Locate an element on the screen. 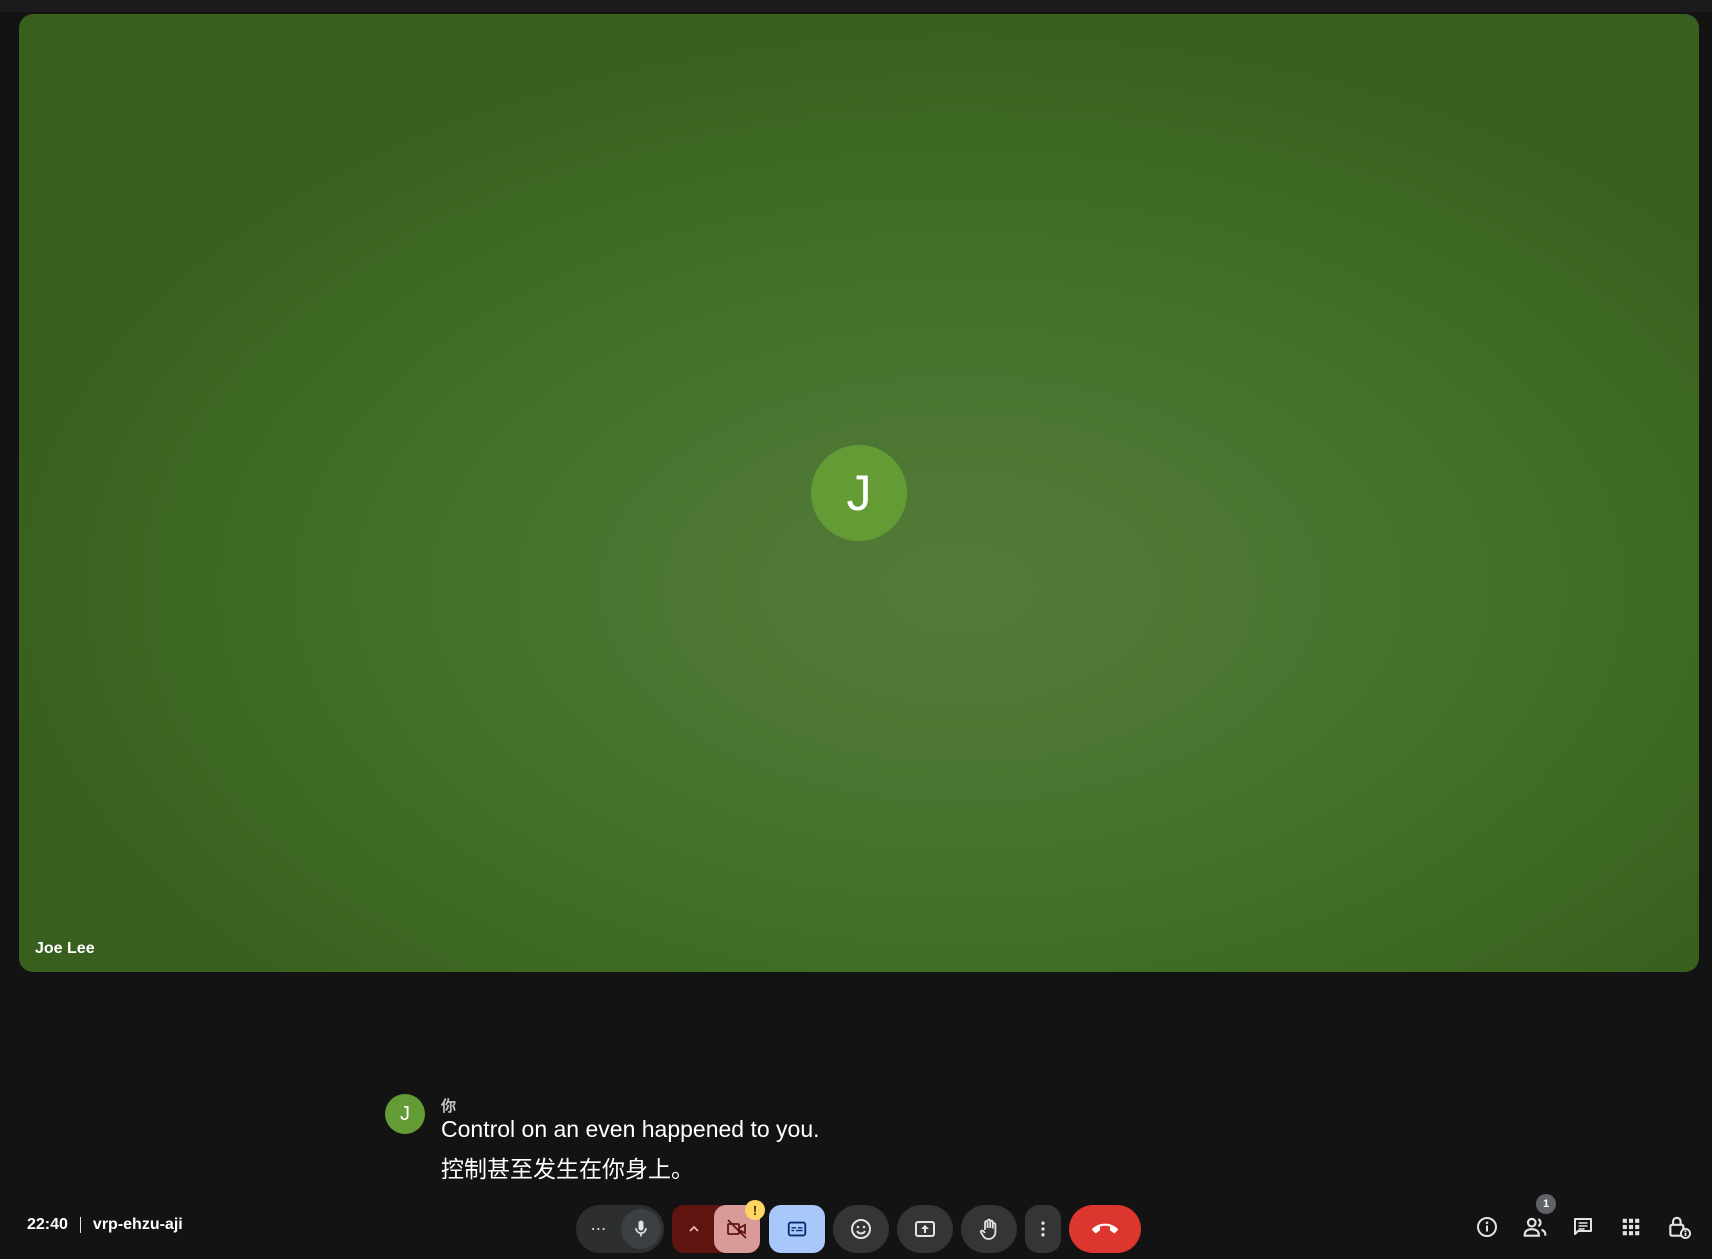 Image resolution: width=1712 pixels, height=1259 pixels. end-call-icon is located at coordinates (1105, 1229).